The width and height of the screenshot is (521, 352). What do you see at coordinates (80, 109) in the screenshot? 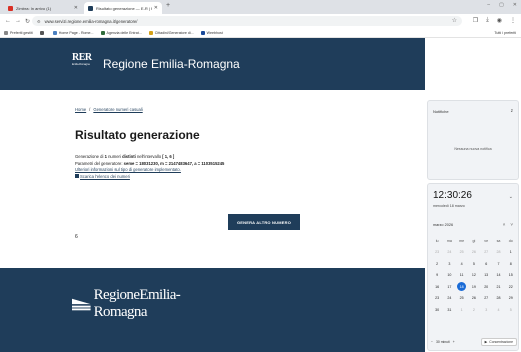
I see `breadcrumb-home-link: Home` at bounding box center [80, 109].